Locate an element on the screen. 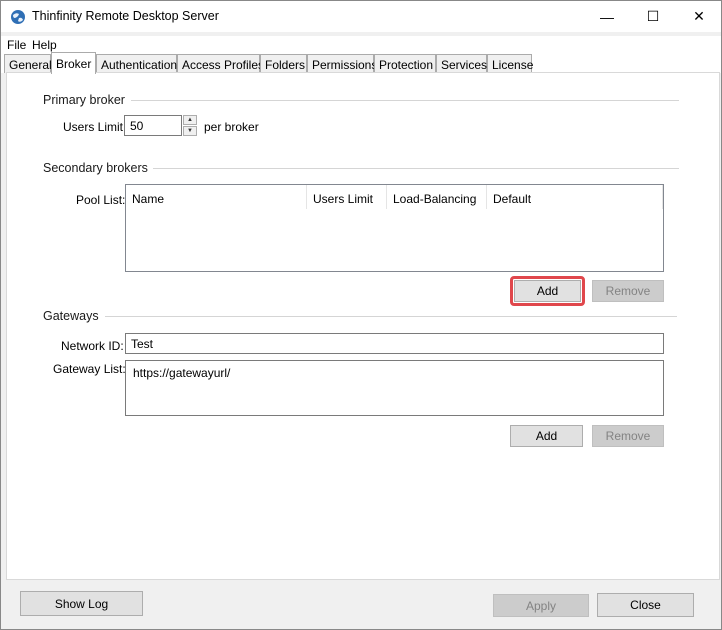  tab-access-profiles: Access Profiles is located at coordinates (220, 63).